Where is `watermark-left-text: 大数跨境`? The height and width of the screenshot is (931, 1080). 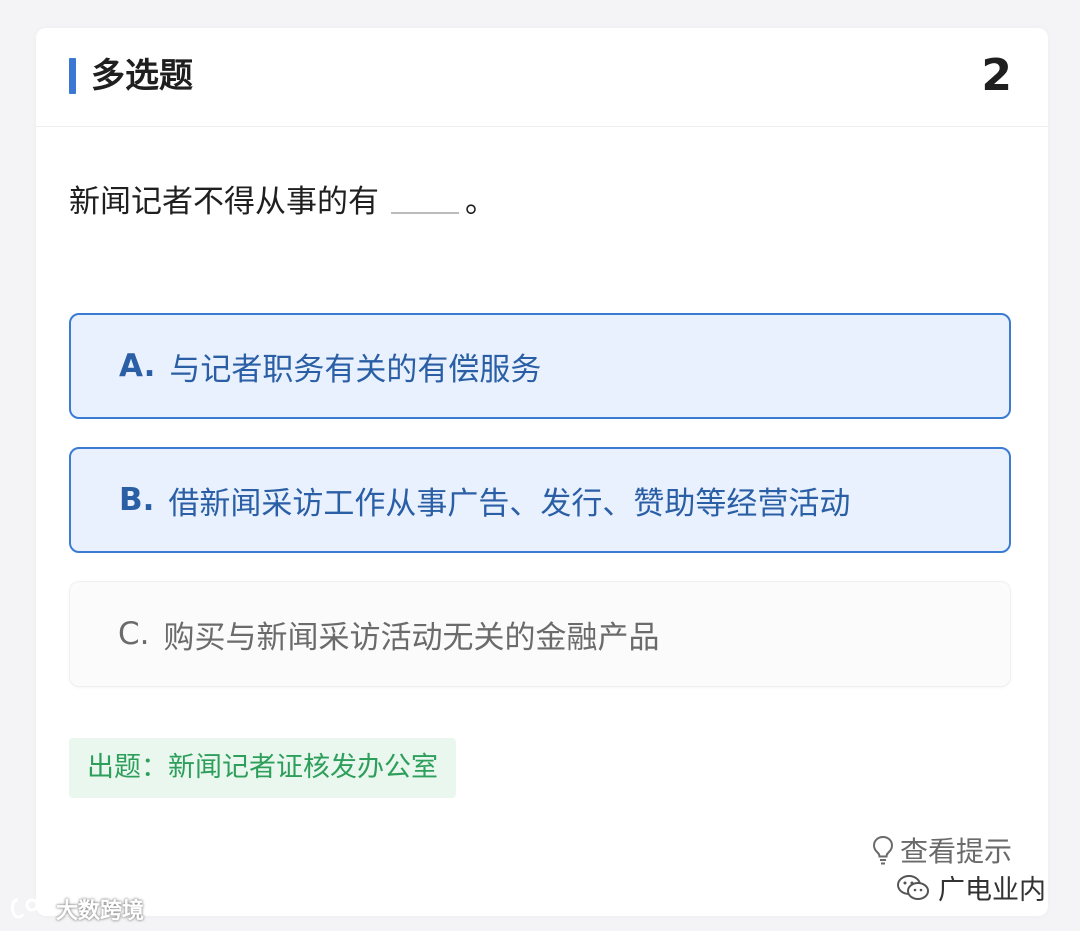
watermark-left-text: 大数跨境 is located at coordinates (100, 911).